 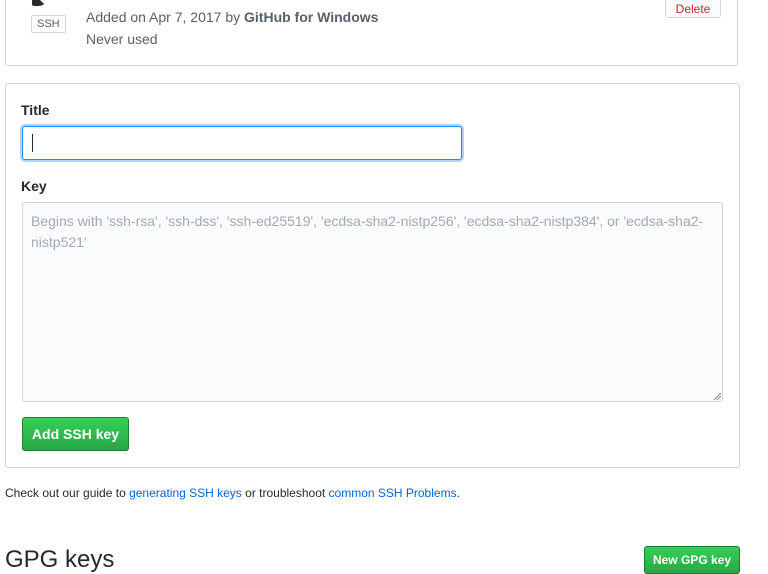 I want to click on new-gpg-key-button: New GPG key, so click(x=692, y=560).